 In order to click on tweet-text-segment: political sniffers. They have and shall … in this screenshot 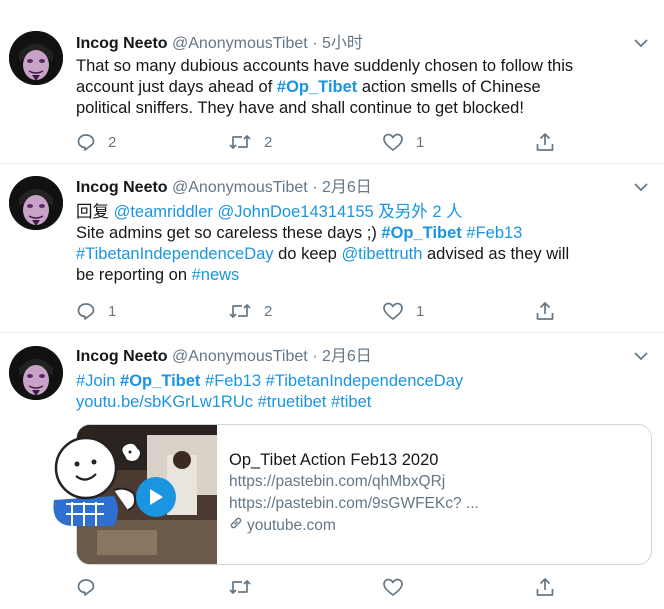, I will do `click(300, 108)`.